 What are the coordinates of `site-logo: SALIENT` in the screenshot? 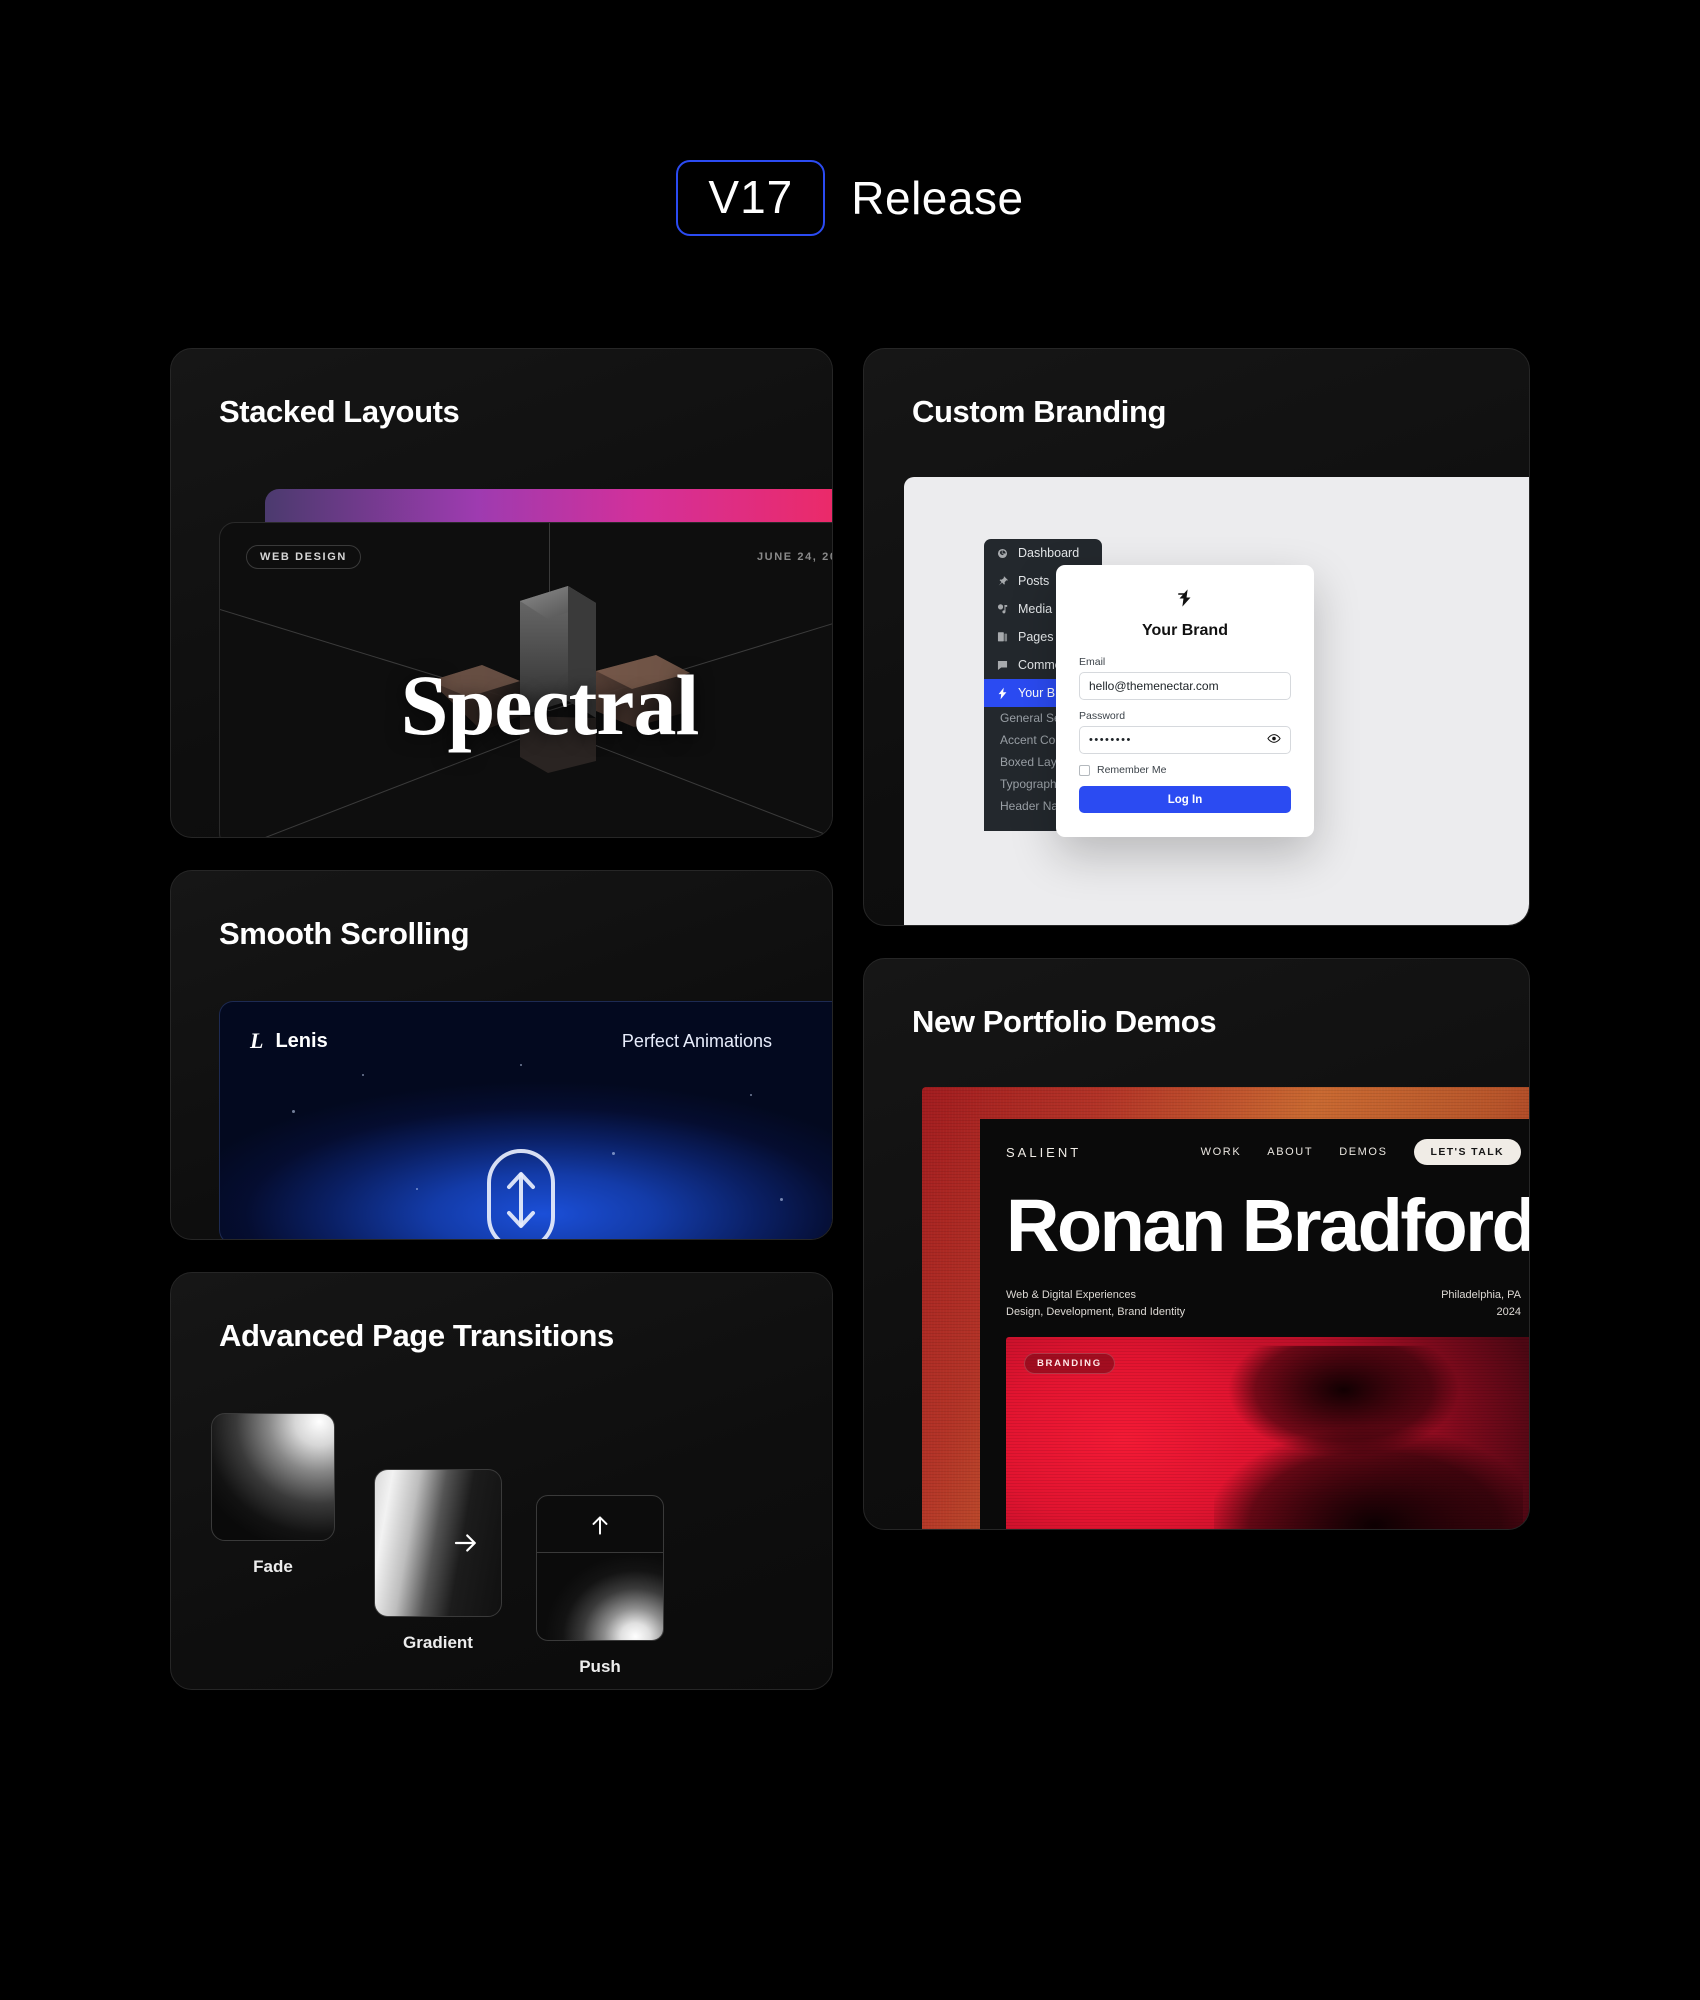 It's located at (1044, 1152).